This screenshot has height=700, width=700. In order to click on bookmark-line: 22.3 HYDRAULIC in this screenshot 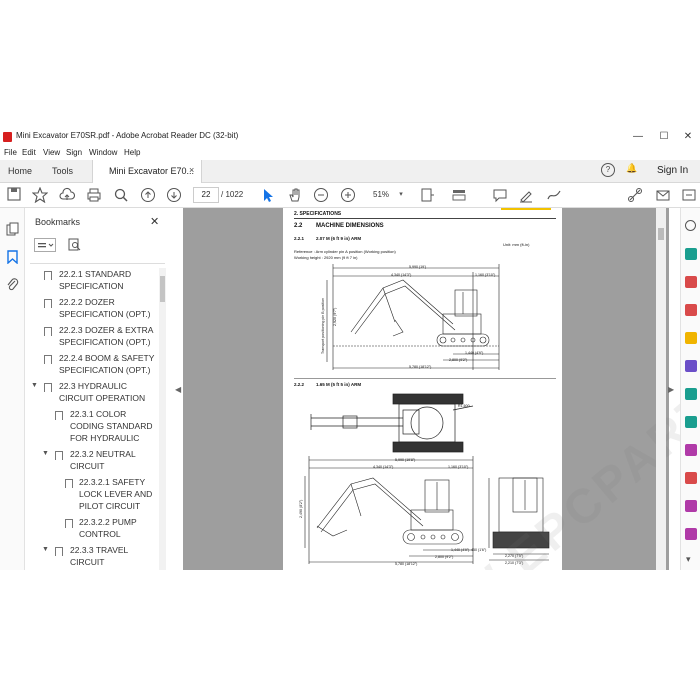, I will do `click(93, 386)`.